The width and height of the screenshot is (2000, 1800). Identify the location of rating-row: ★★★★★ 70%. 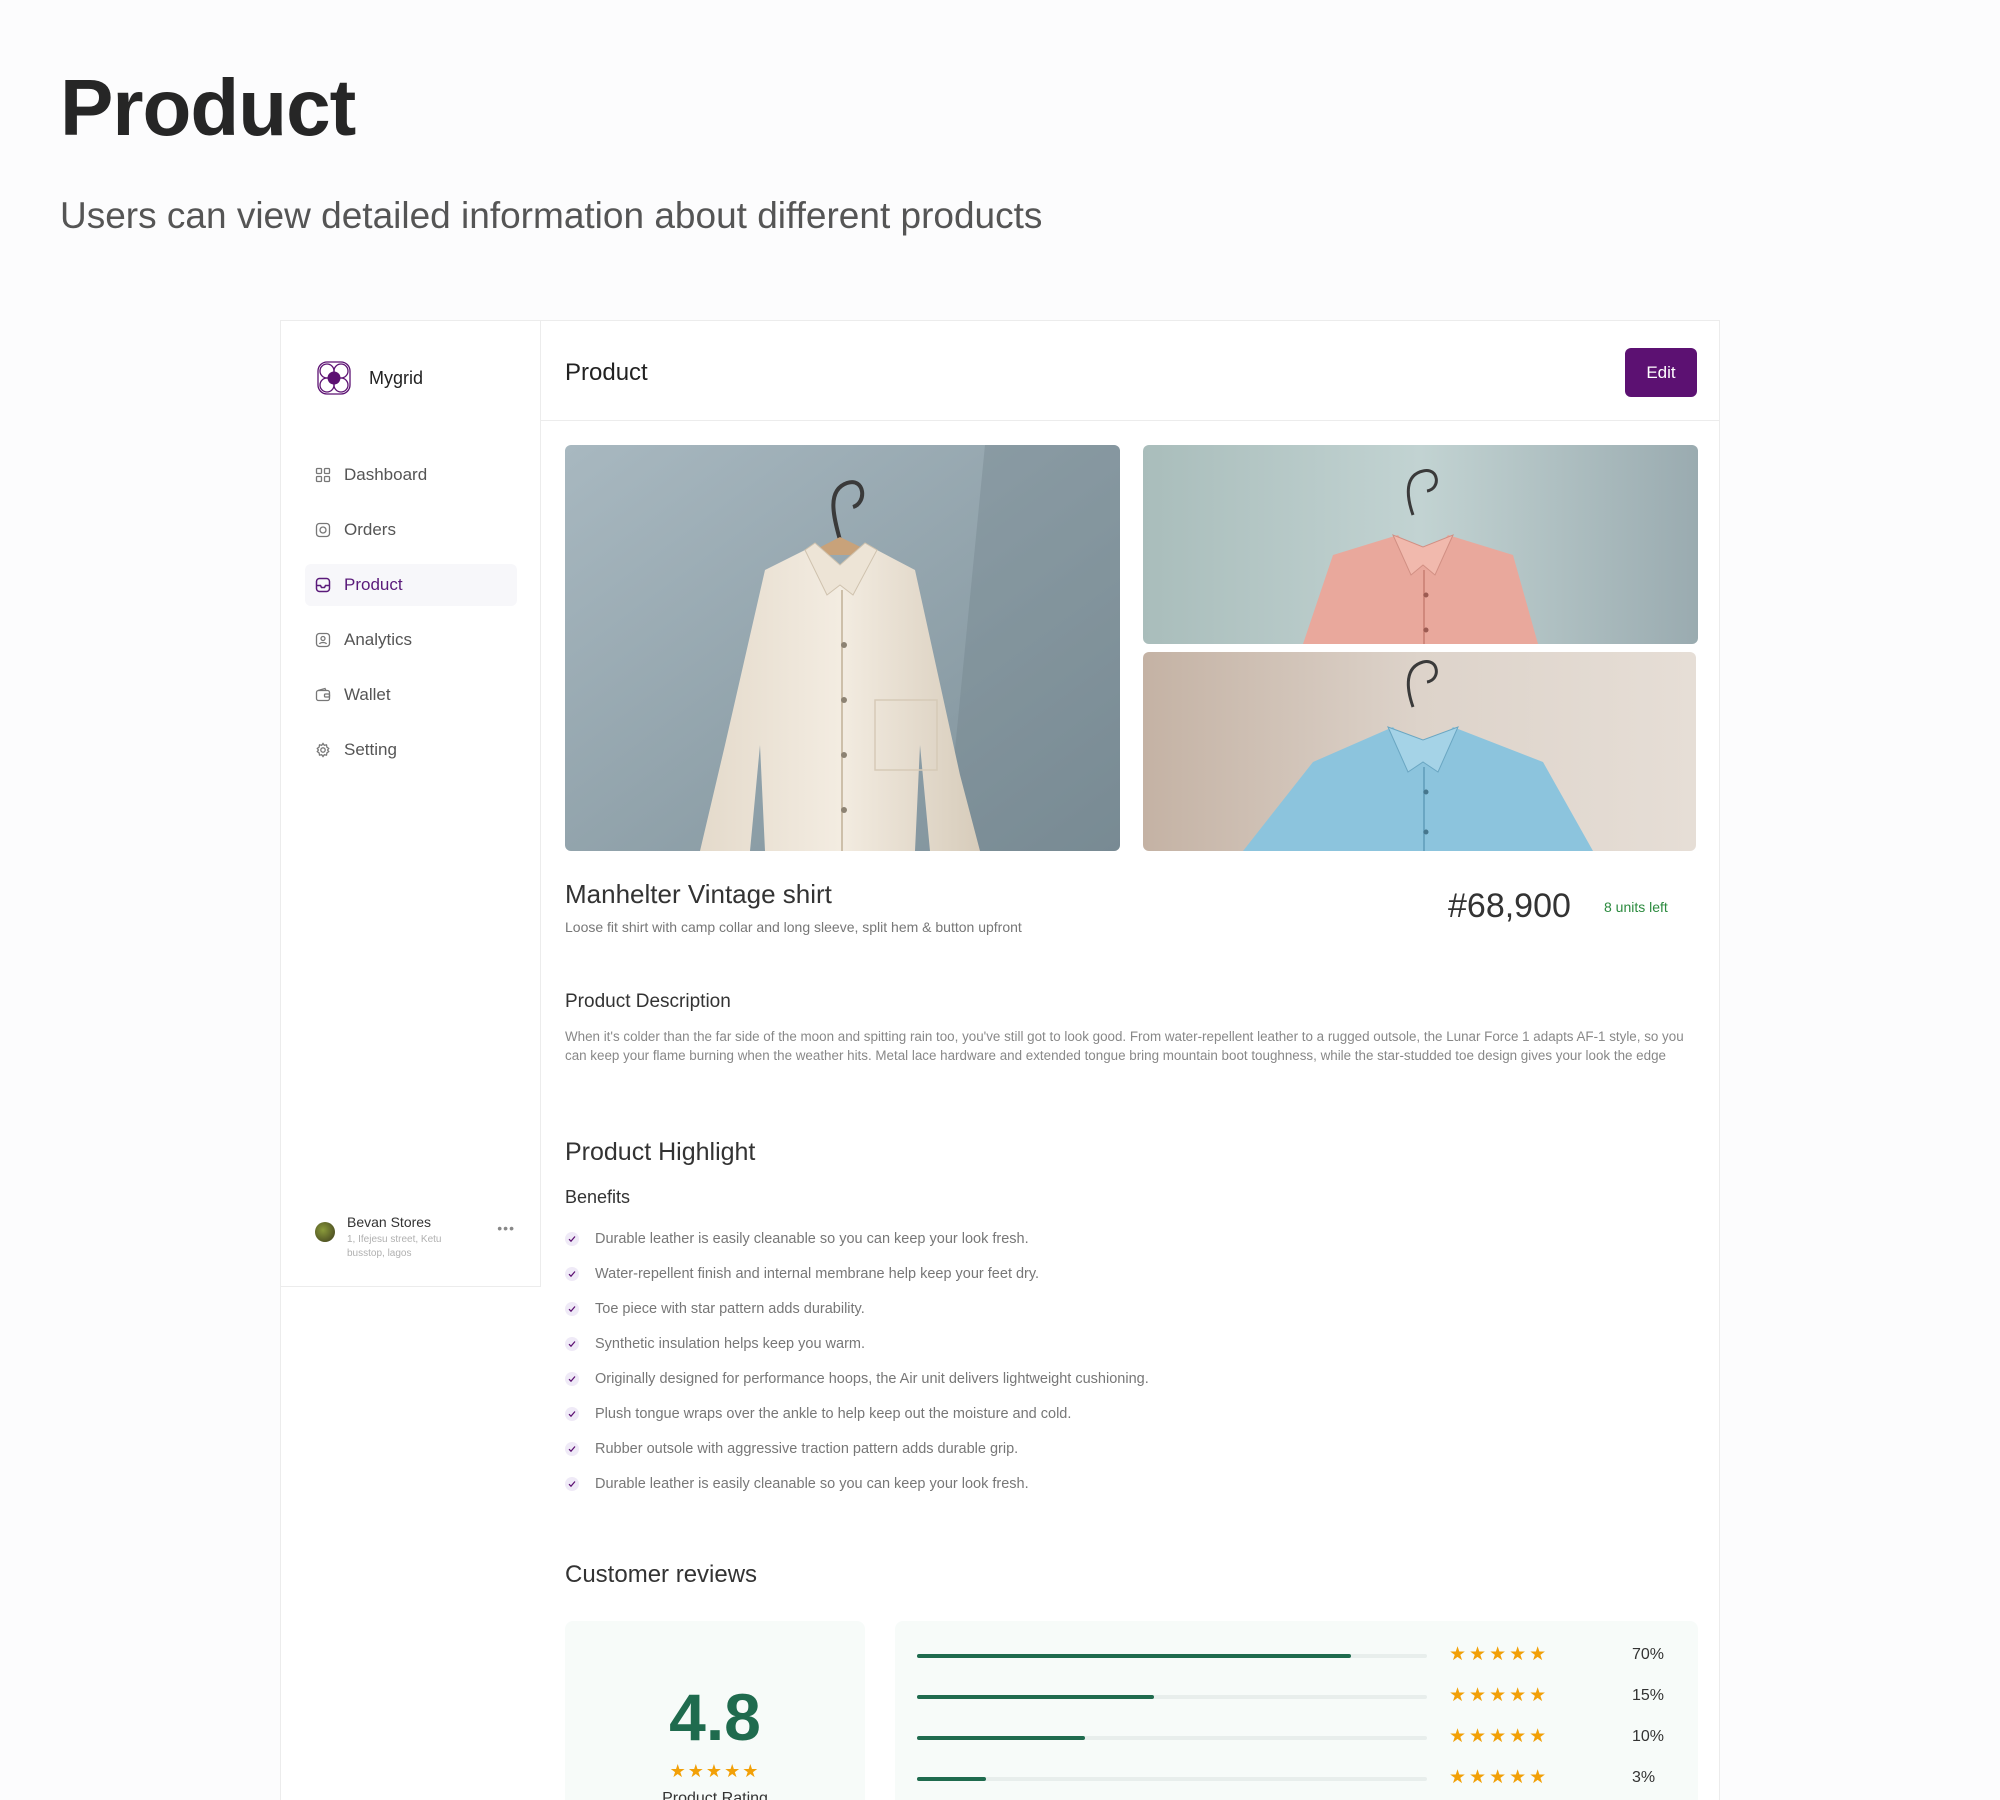
(1297, 1655).